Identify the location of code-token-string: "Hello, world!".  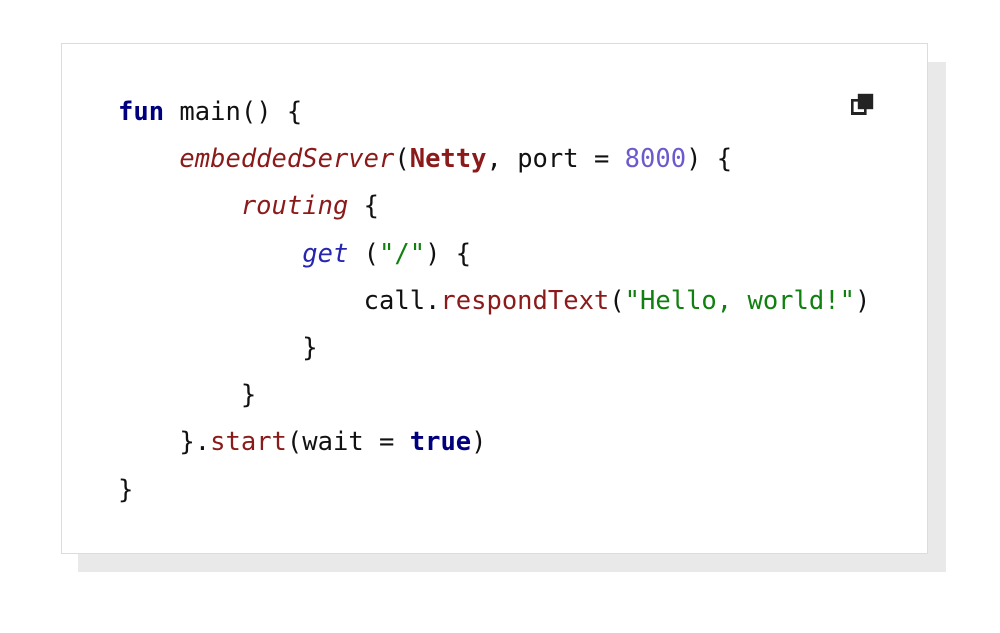
(739, 300).